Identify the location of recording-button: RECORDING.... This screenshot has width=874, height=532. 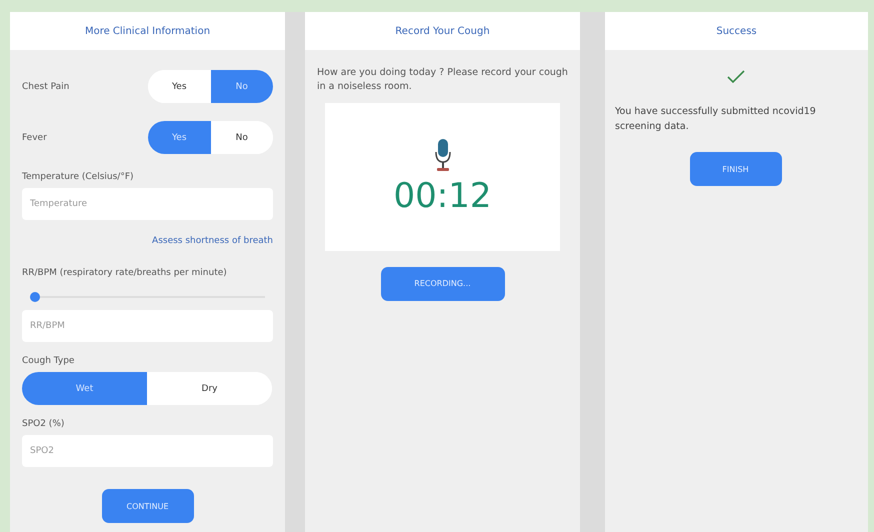
(442, 283).